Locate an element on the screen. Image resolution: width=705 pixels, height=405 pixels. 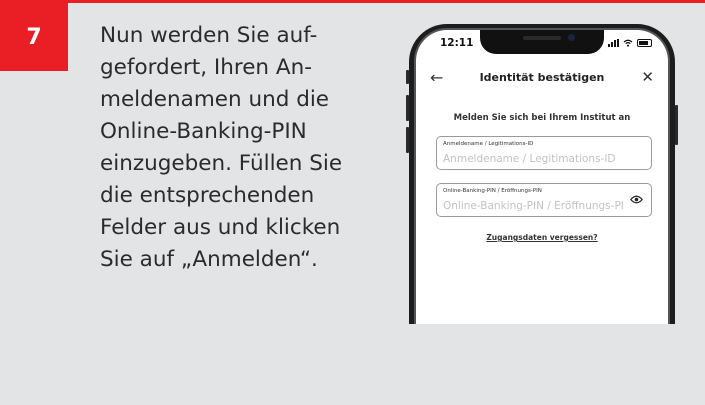
phone-notch is located at coordinates (542, 42).